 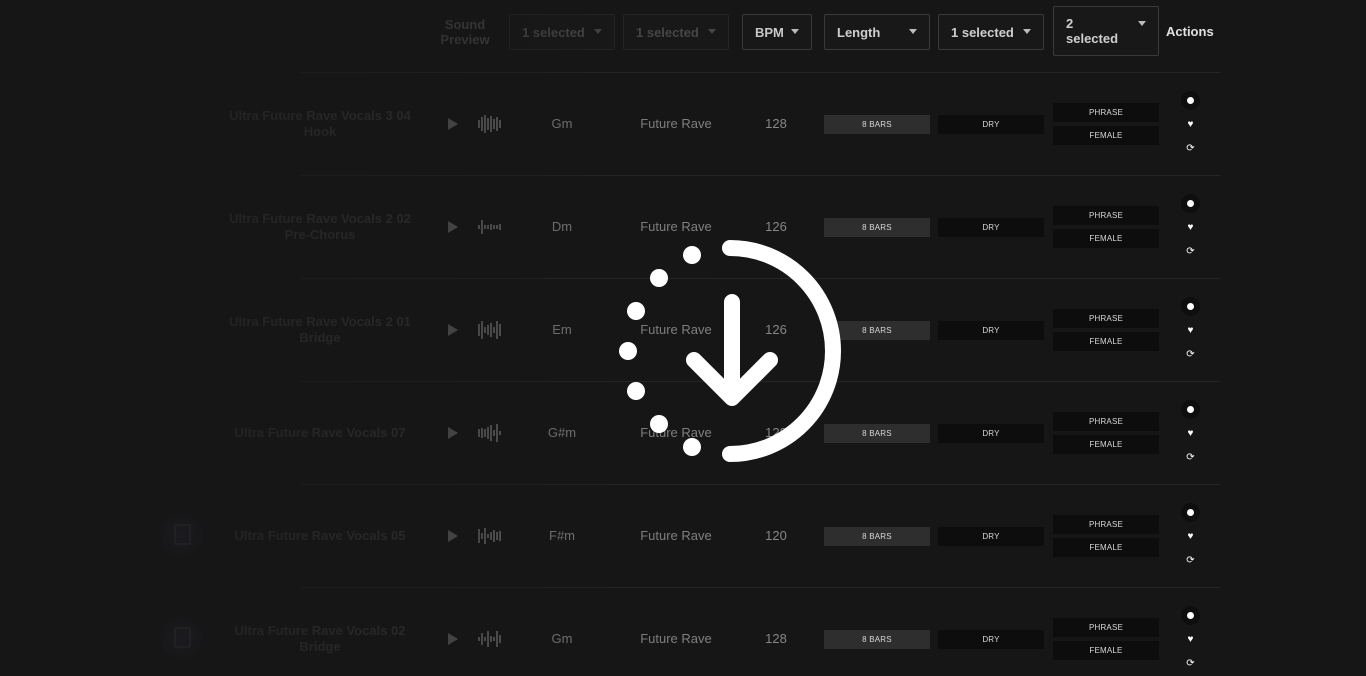 What do you see at coordinates (776, 226) in the screenshot?
I see `sample-bpm: 126` at bounding box center [776, 226].